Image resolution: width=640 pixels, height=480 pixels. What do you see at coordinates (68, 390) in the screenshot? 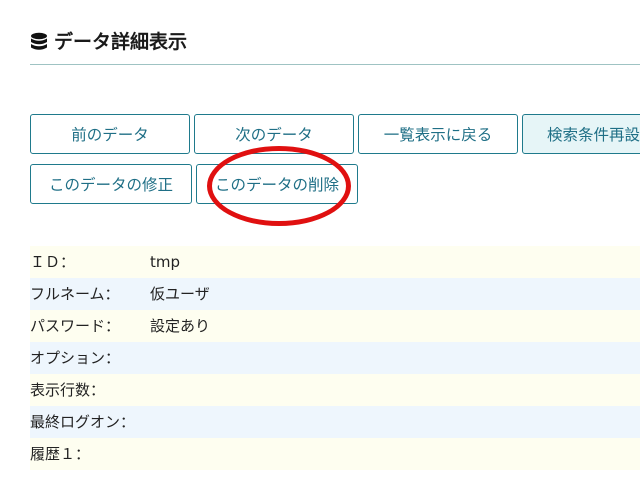
I see `detail-label: 表示行数：` at bounding box center [68, 390].